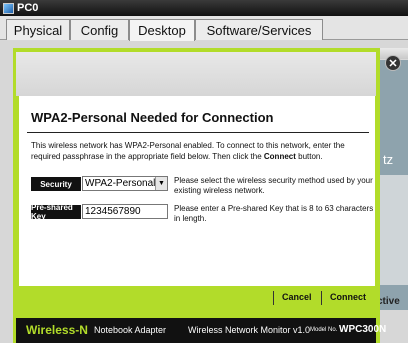 Image resolution: width=408 pixels, height=343 pixels. Describe the element at coordinates (56, 212) in the screenshot. I see `psk-label: Pre-shared Key` at that location.